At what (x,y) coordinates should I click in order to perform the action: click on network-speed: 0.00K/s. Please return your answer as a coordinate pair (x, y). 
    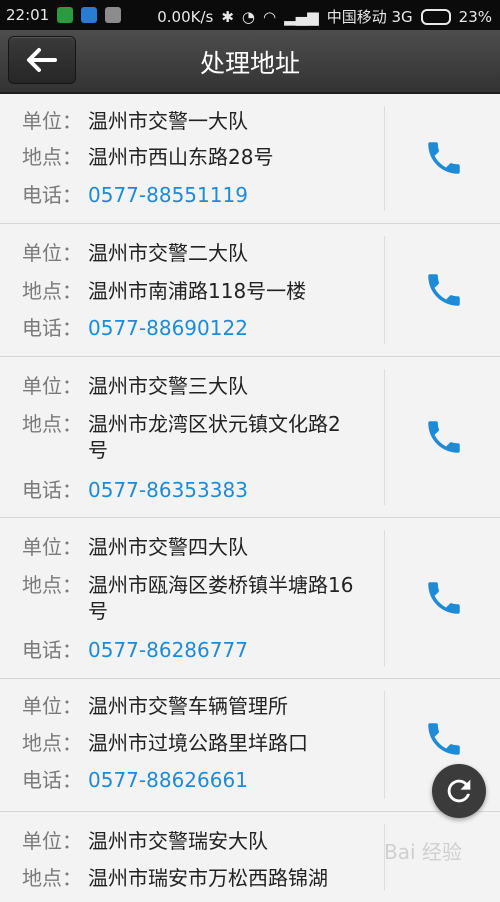
    Looking at the image, I should click on (185, 16).